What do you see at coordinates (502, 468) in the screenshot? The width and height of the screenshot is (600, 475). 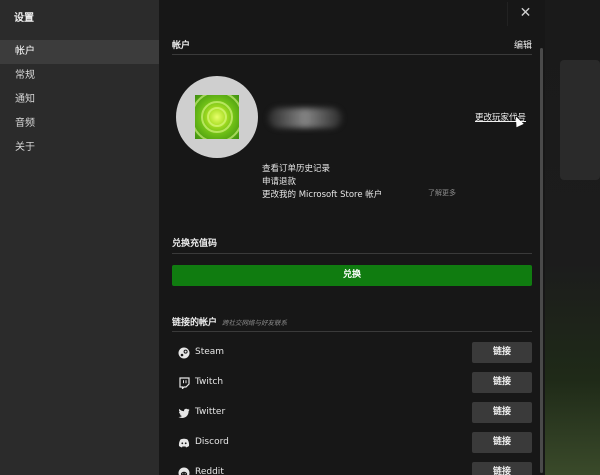 I see `link-reddit-button: 链接` at bounding box center [502, 468].